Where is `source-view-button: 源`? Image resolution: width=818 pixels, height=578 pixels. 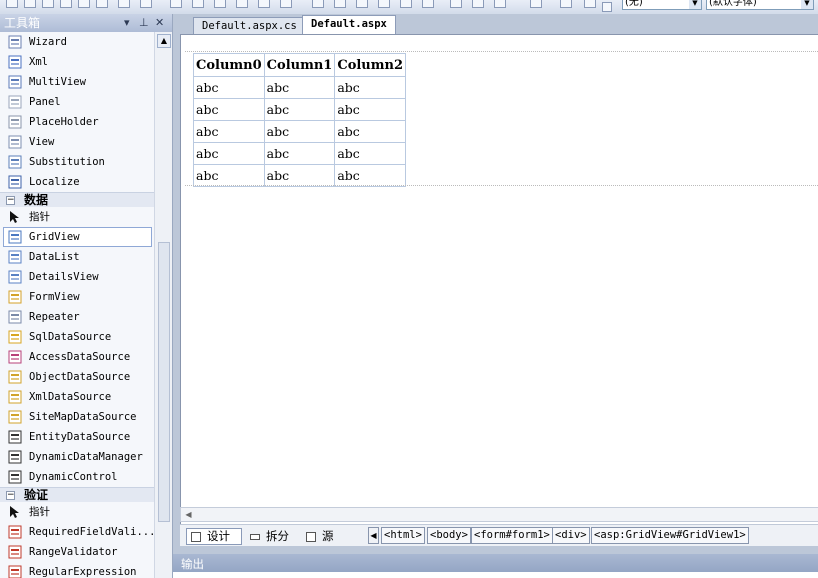 source-view-button: 源 is located at coordinates (322, 536).